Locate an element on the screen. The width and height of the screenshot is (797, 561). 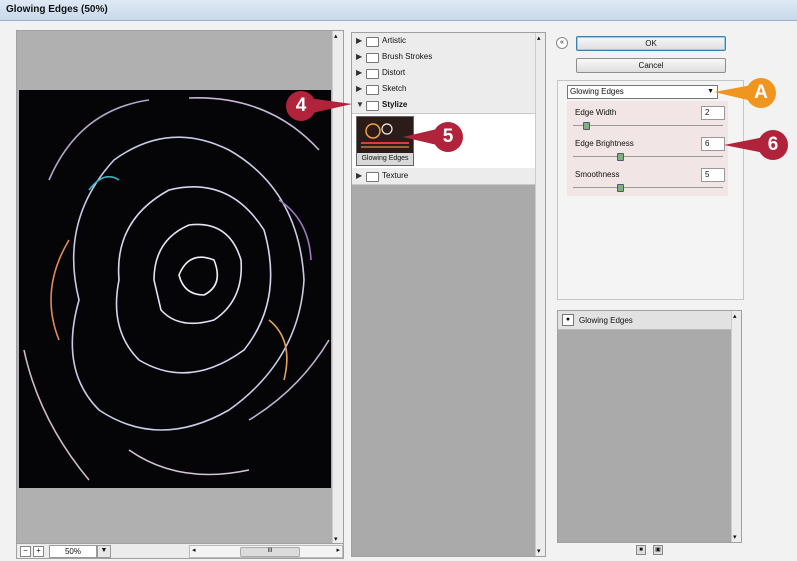
category-label: Distort is located at coordinates (394, 72).